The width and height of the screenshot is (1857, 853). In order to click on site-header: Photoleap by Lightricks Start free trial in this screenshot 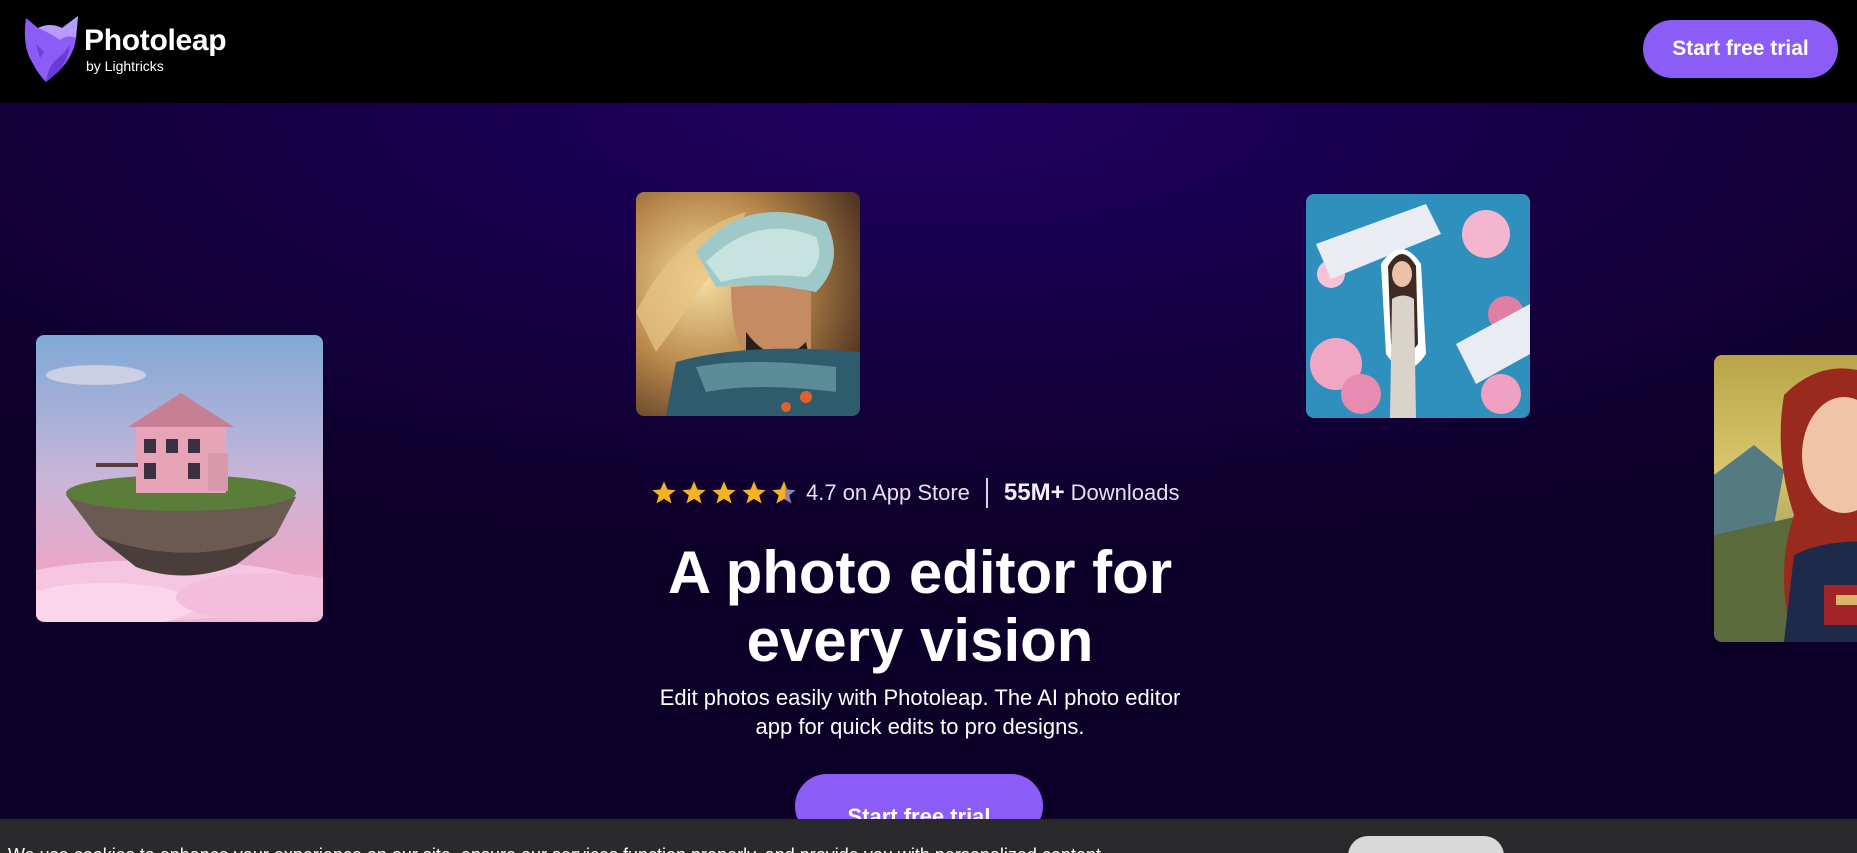, I will do `click(928, 51)`.